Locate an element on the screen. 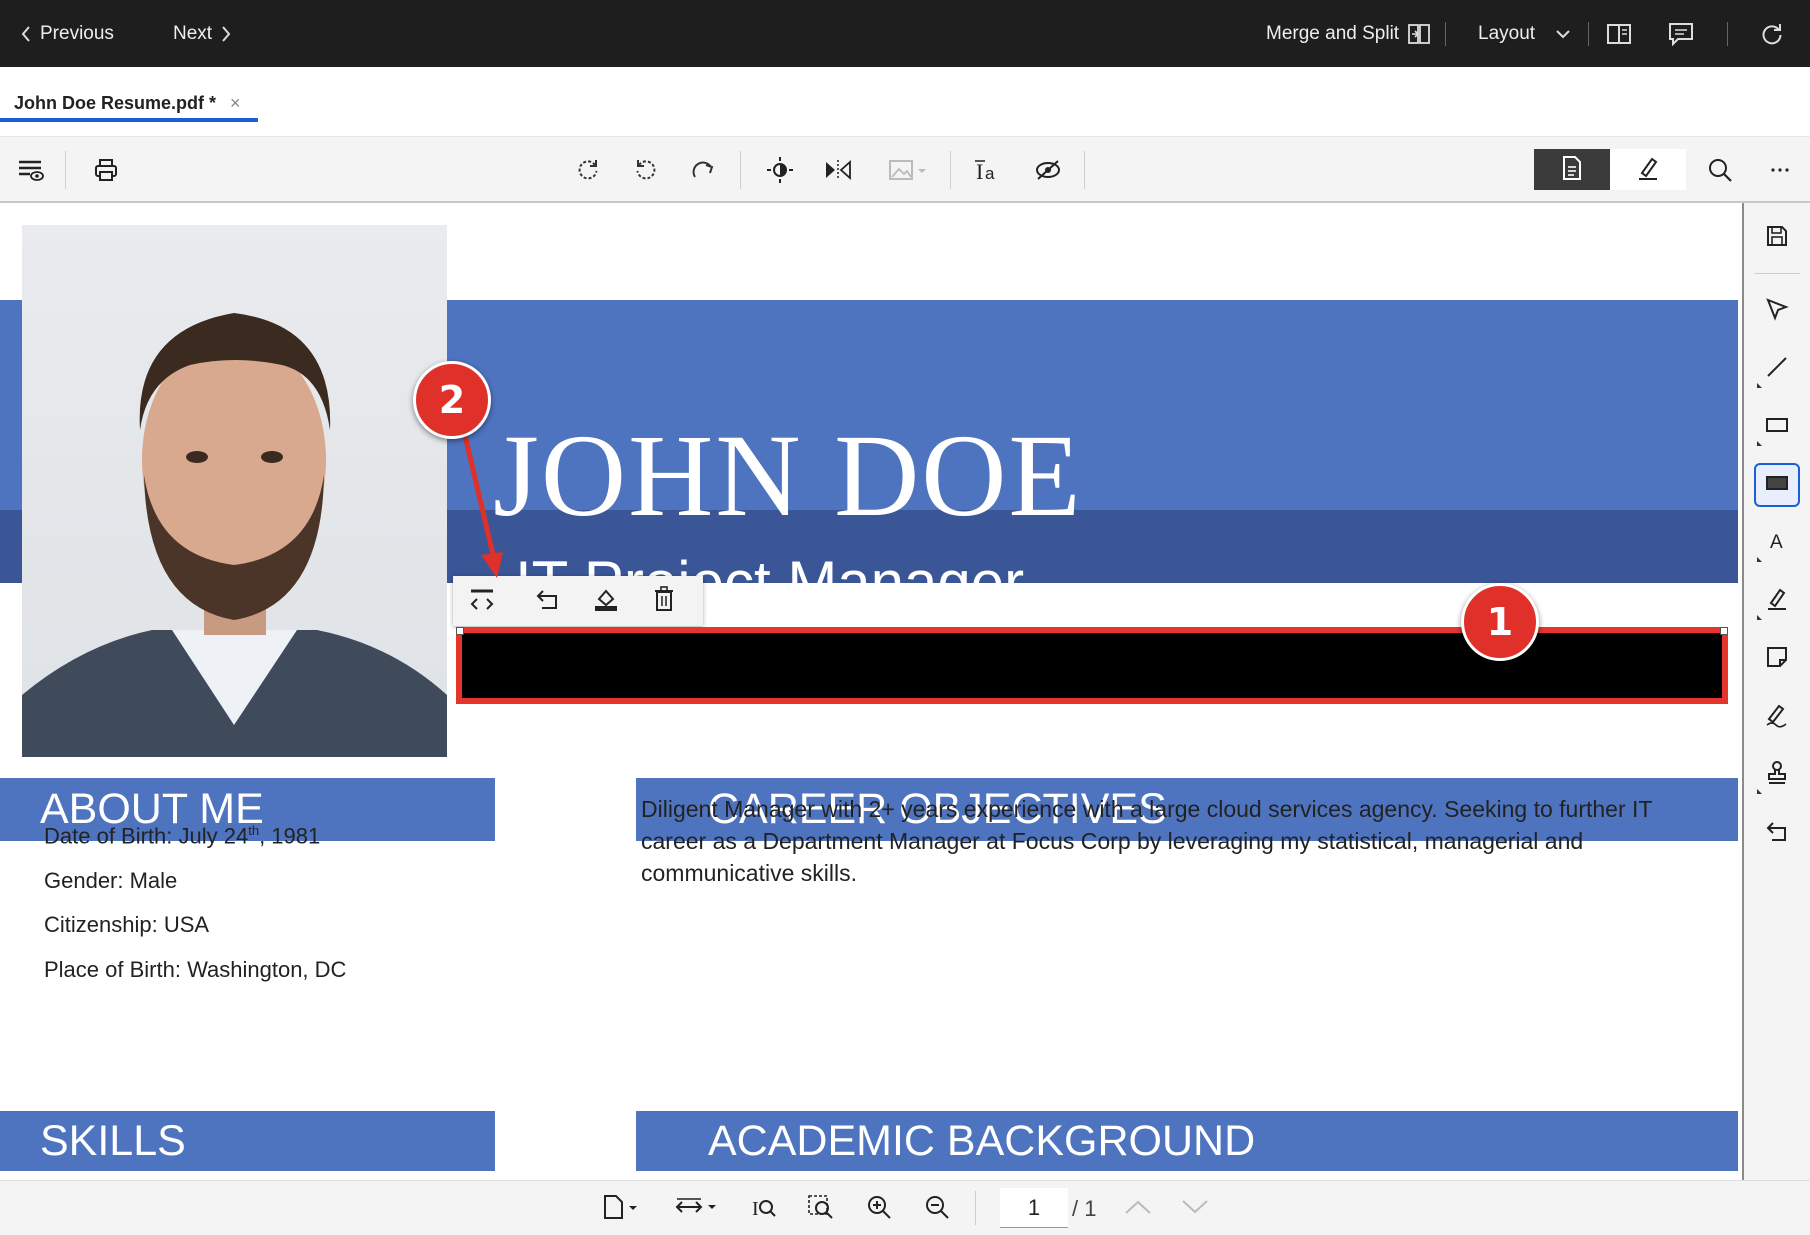 This screenshot has height=1235, width=1810. flip-icon is located at coordinates (838, 170).